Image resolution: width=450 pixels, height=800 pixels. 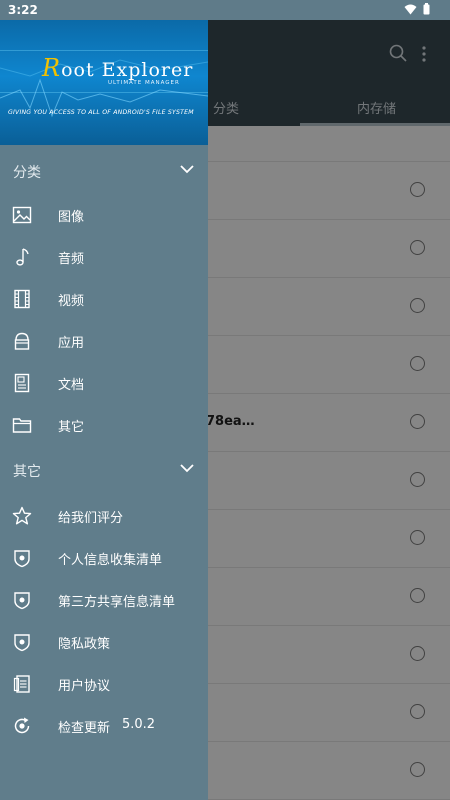 I want to click on star-icon, so click(x=22, y=515).